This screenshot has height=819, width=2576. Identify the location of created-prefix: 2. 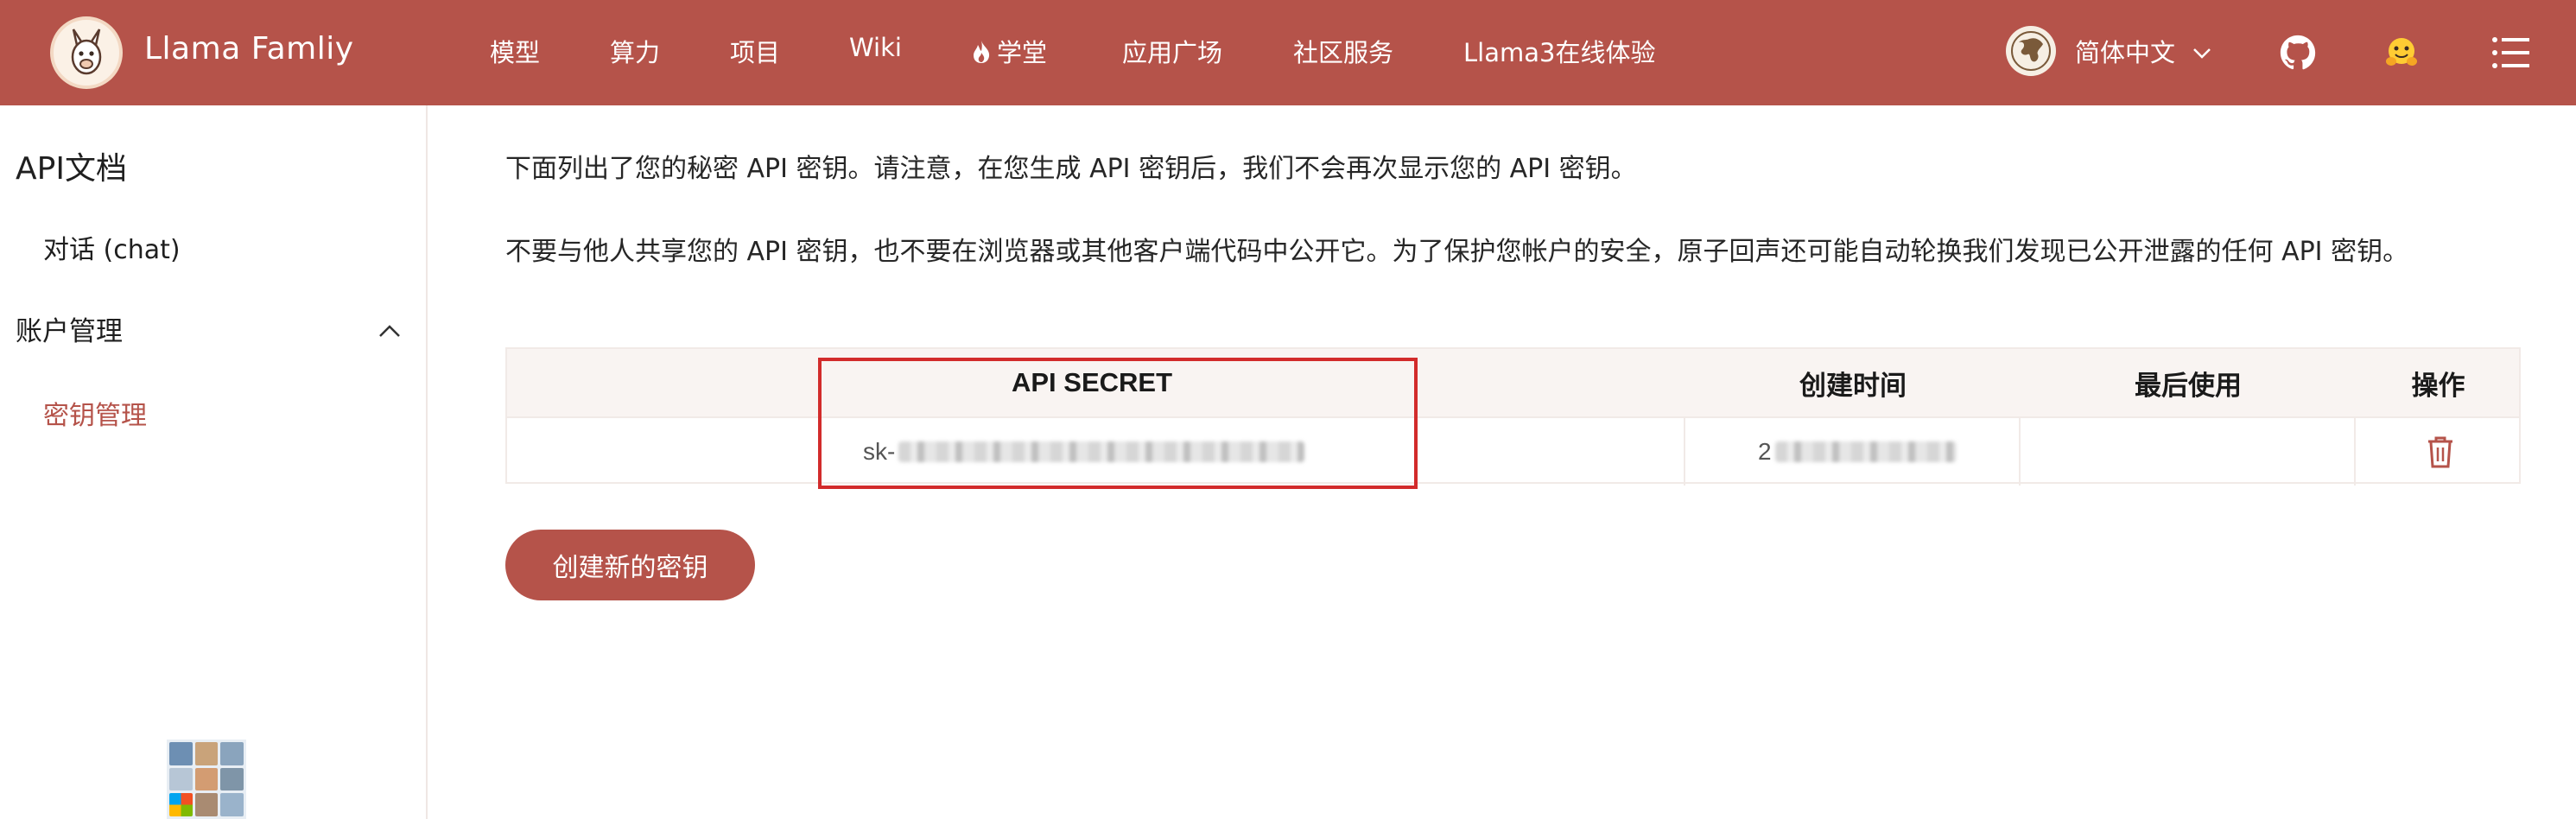
(1765, 452).